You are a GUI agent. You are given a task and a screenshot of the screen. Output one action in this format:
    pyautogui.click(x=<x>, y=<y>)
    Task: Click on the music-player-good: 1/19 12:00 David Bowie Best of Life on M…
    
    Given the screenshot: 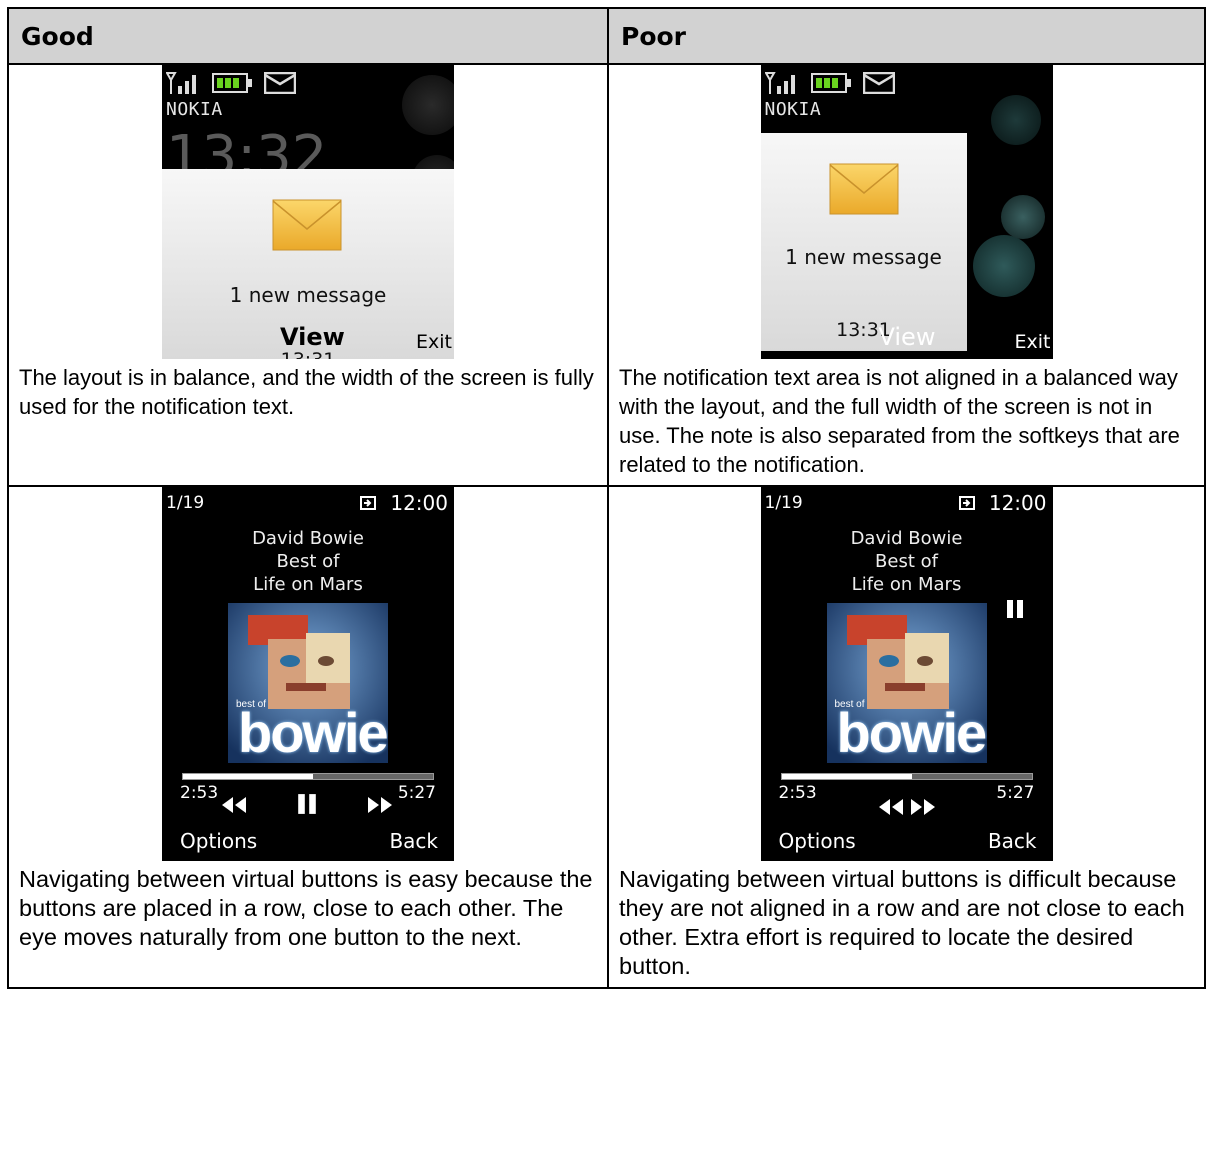 What is the action you would take?
    pyautogui.click(x=308, y=674)
    